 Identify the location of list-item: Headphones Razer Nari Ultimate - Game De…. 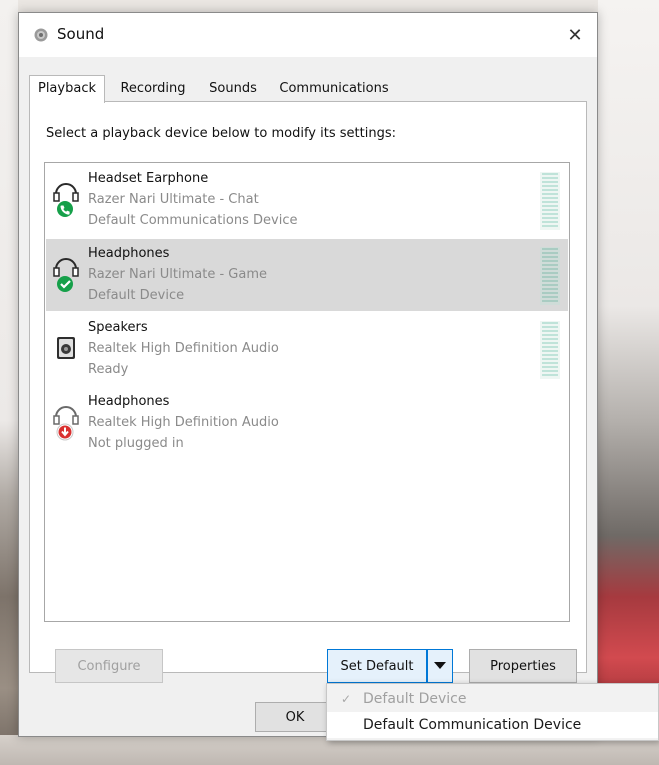
(307, 275).